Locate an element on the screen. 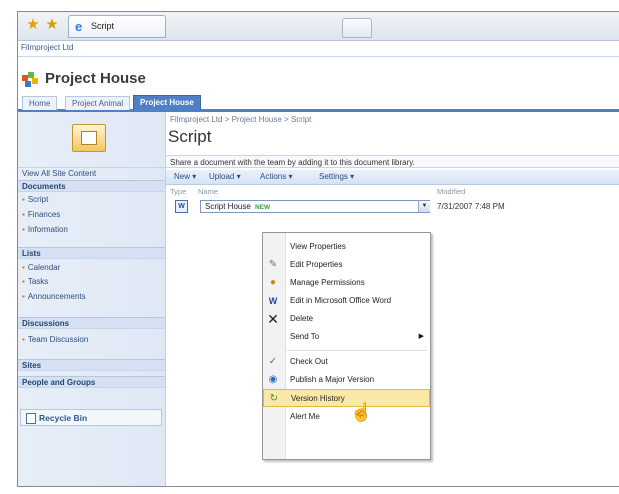 The height and width of the screenshot is (494, 619). new-badge: NEW is located at coordinates (263, 207).